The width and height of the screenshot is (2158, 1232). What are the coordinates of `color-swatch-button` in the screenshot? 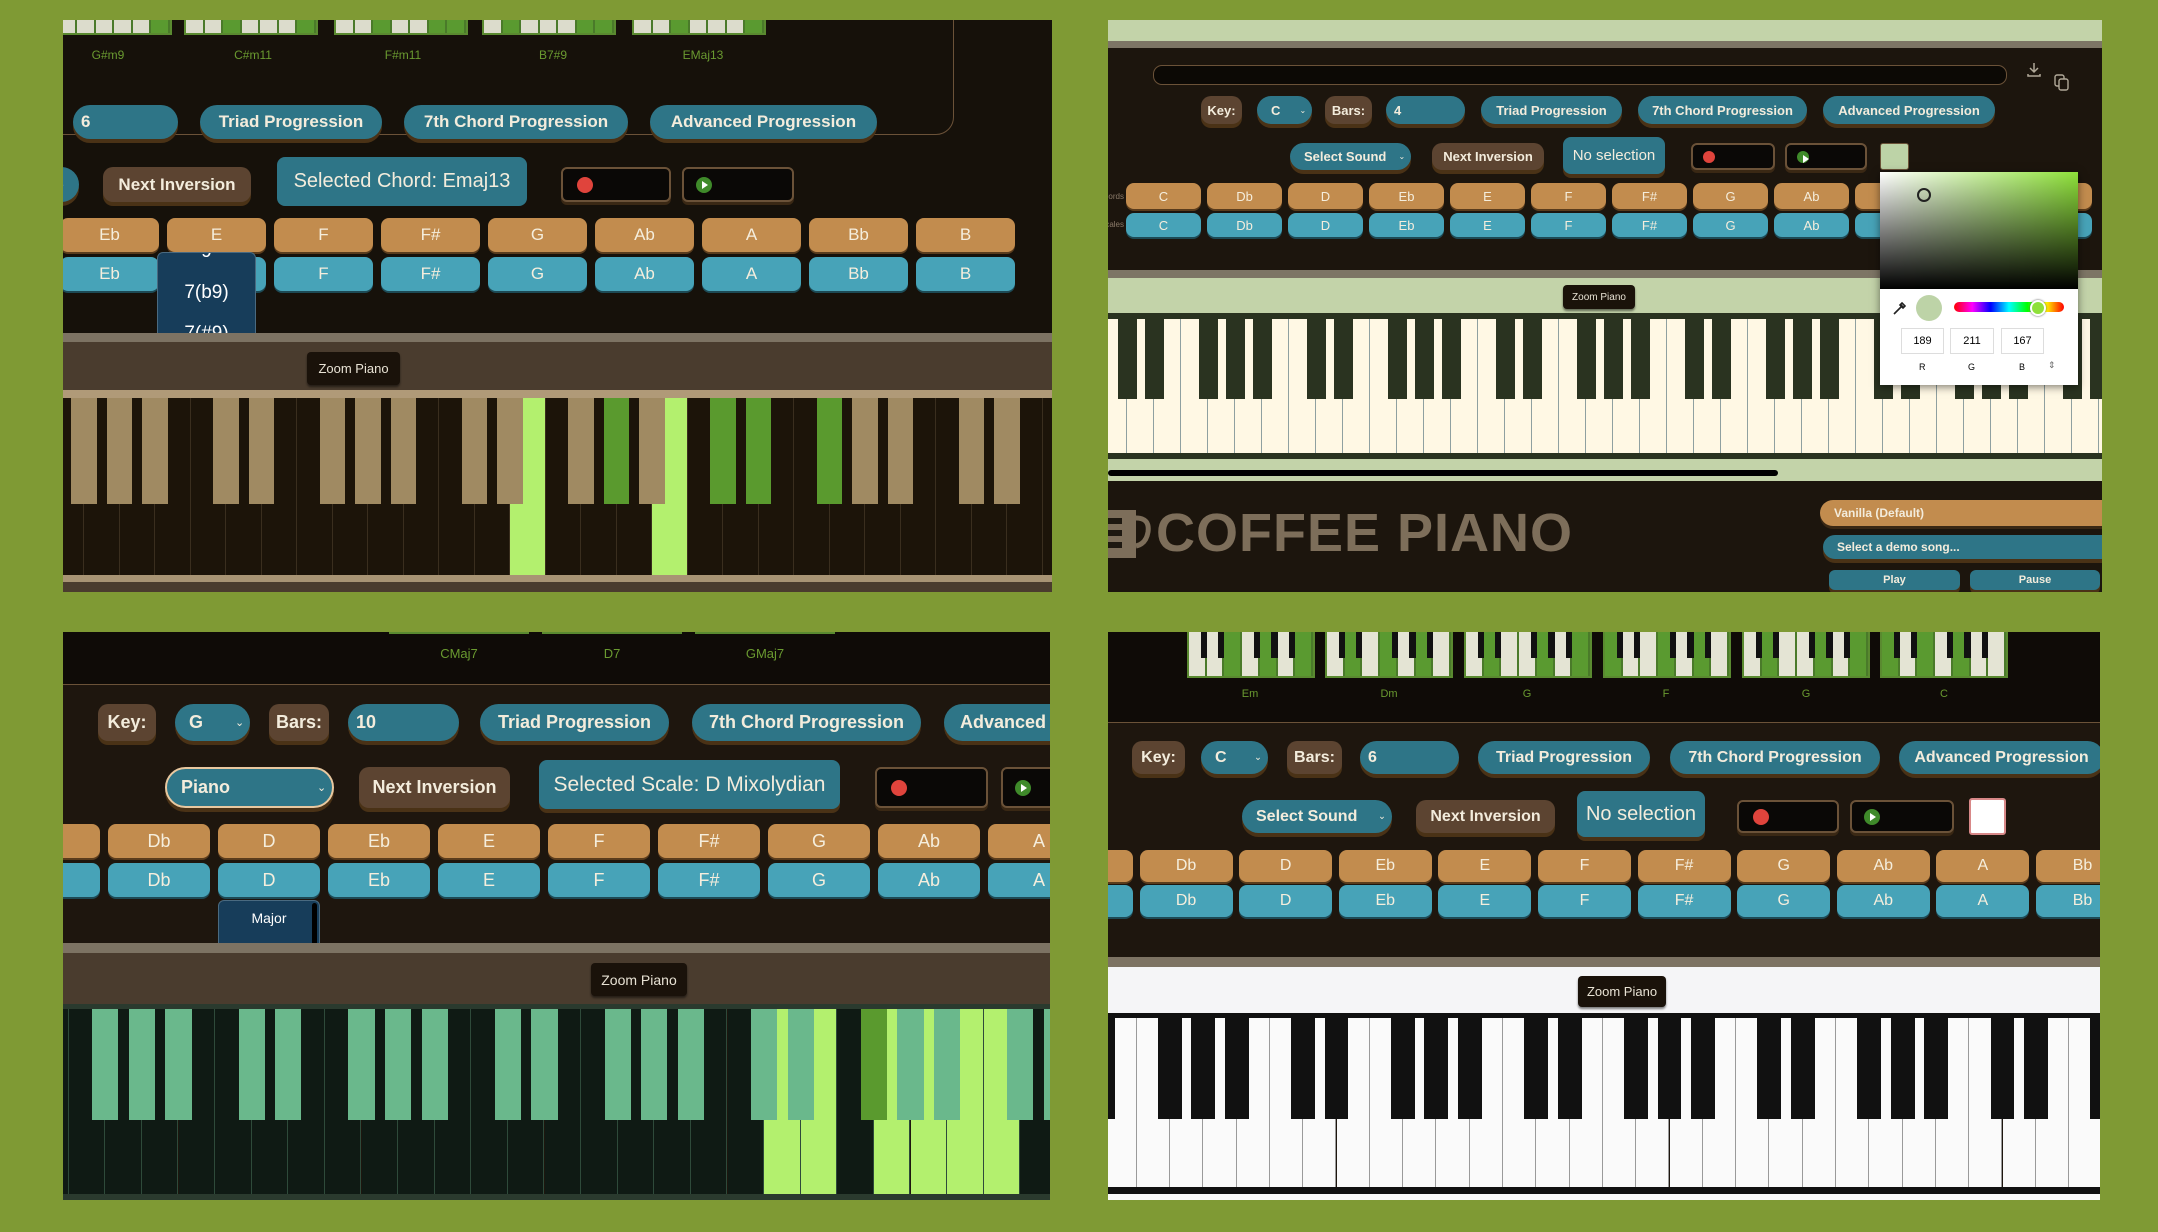 It's located at (1894, 156).